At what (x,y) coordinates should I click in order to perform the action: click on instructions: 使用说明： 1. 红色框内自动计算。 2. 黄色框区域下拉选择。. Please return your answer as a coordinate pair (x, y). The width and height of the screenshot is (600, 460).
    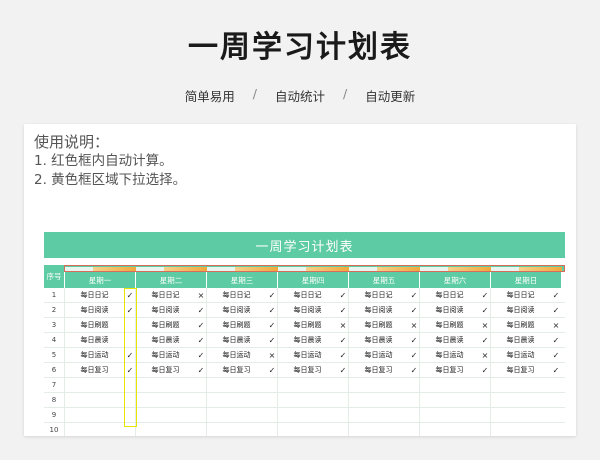
    Looking at the image, I should click on (110, 161).